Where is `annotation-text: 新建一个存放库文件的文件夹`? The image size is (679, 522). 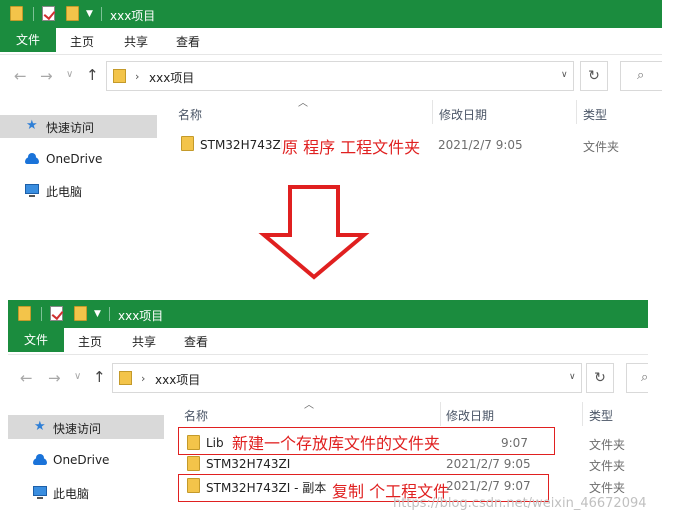
annotation-text: 新建一个存放库文件的文件夹 is located at coordinates (336, 443).